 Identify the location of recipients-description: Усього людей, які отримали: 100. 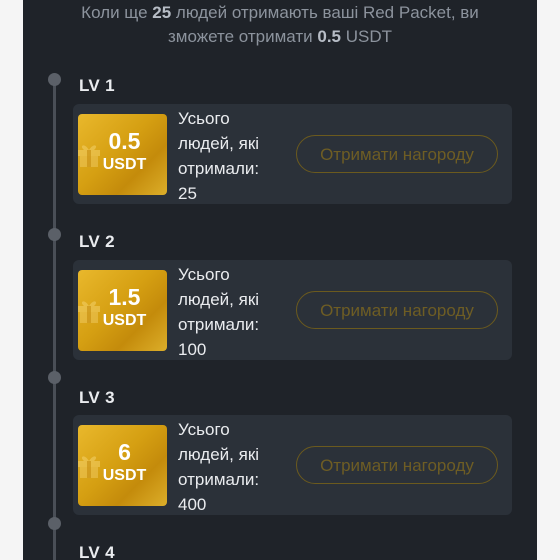
(233, 312).